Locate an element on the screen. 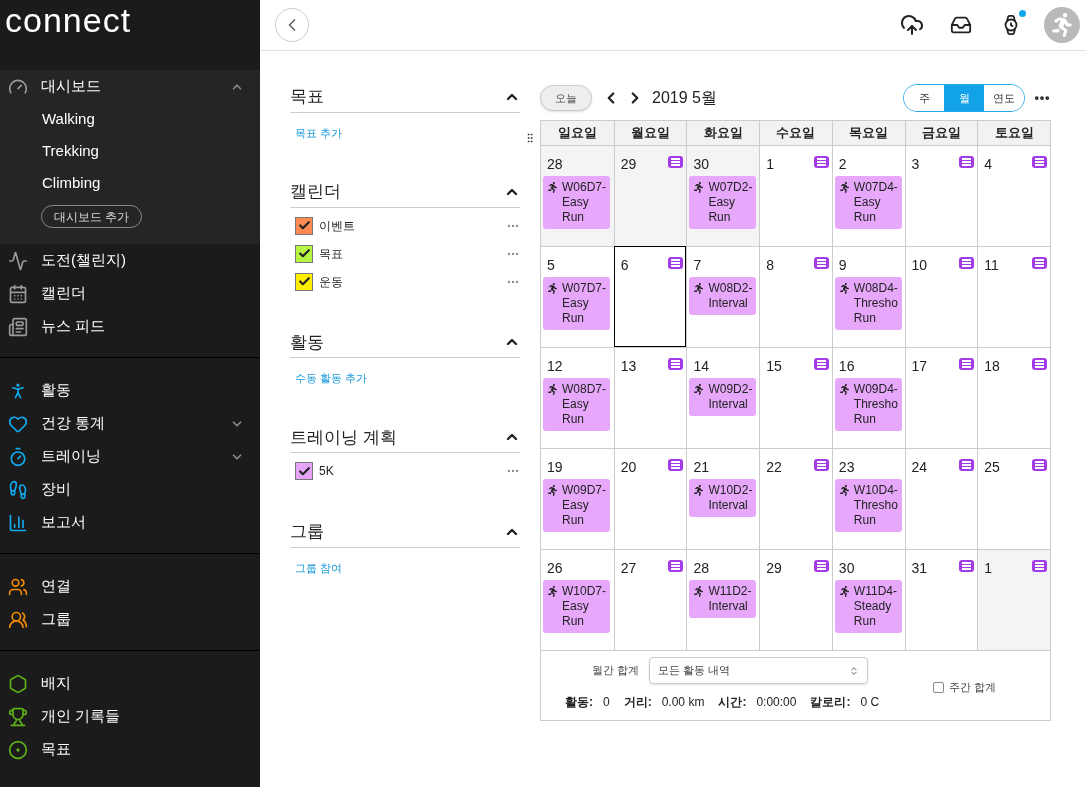  day-cell: 18 is located at coordinates (1013, 397).